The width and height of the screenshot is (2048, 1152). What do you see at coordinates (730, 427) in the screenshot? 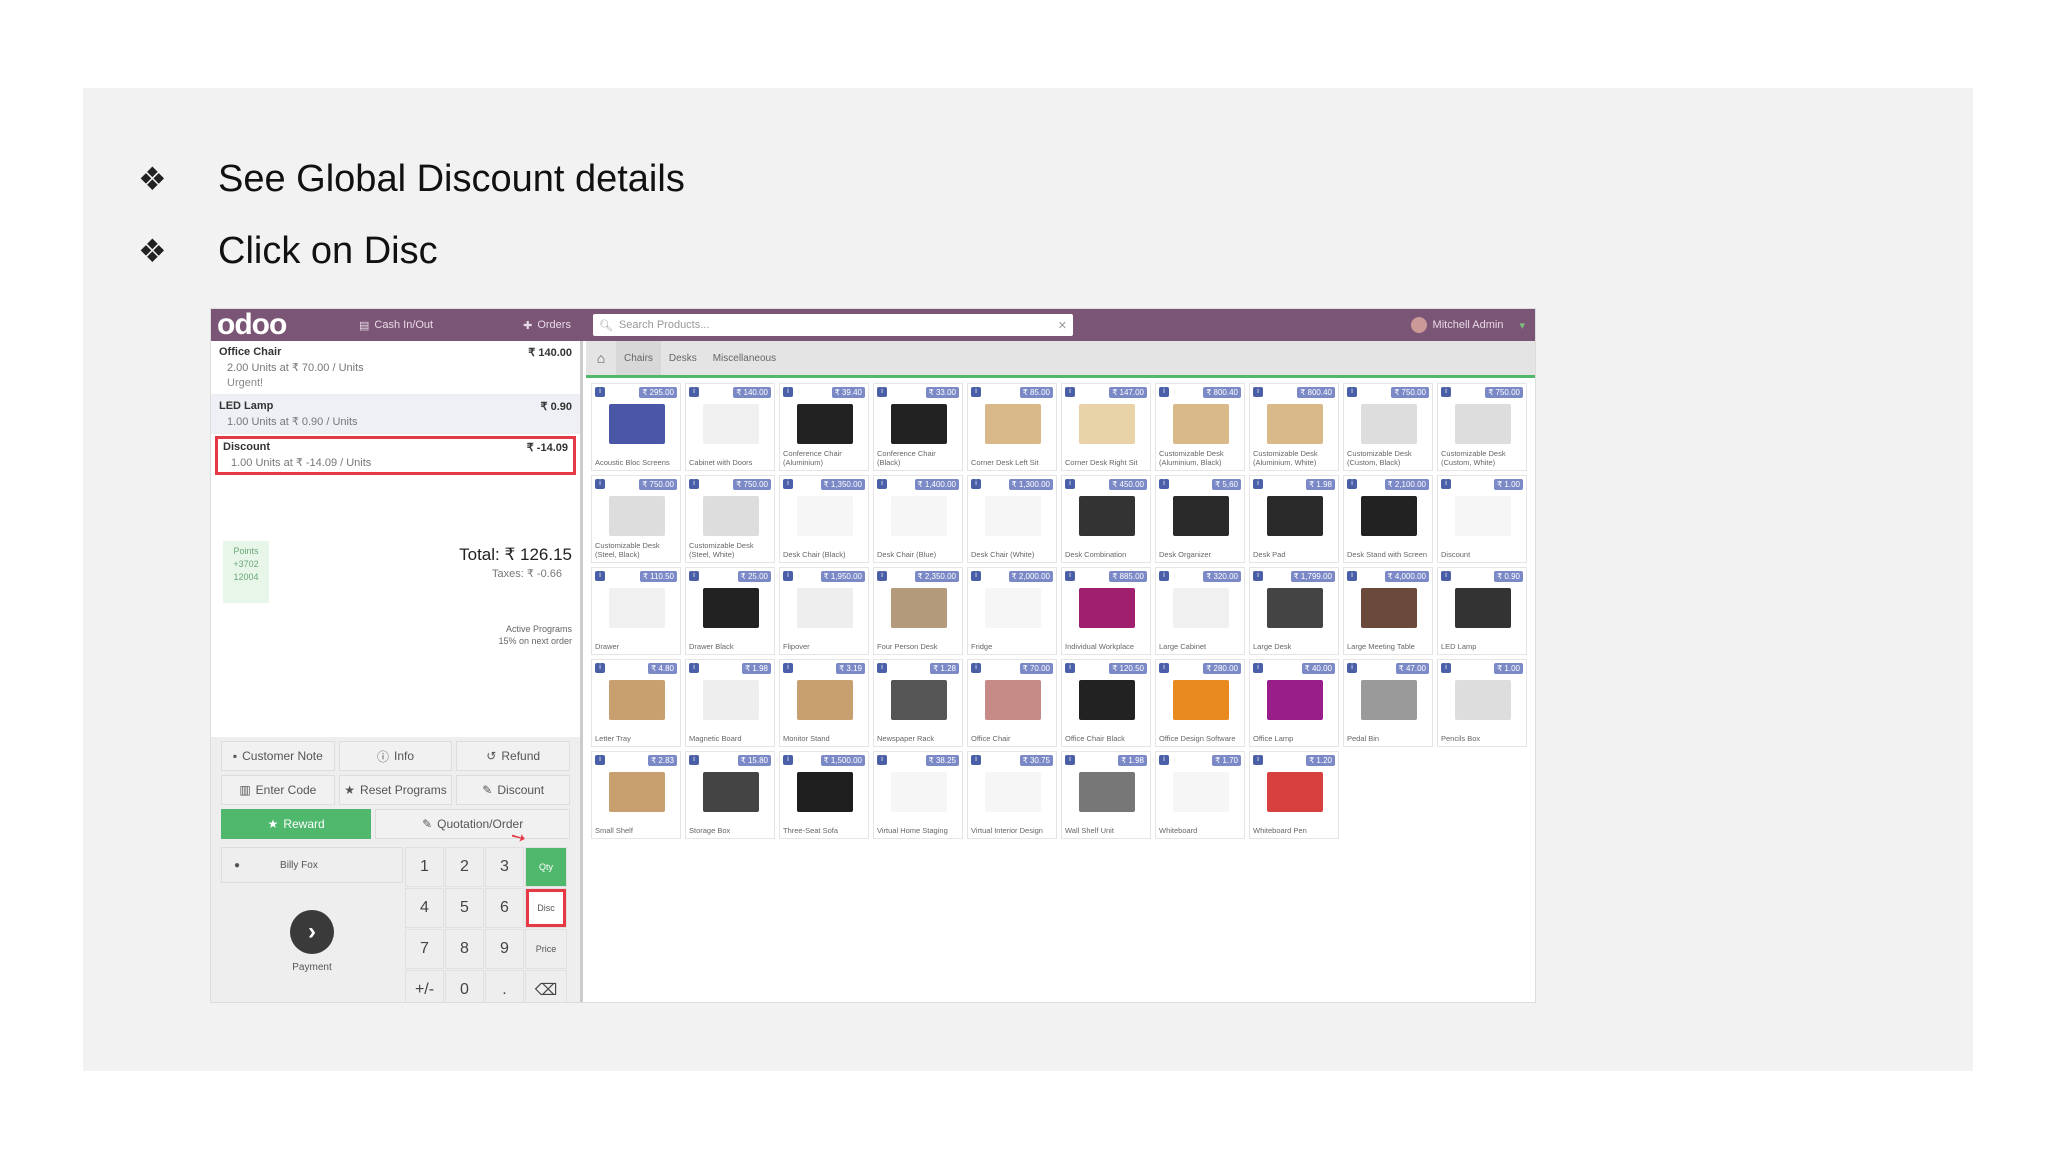
I see `product-card: i ₹ 140.00 Cabinet with Doors` at bounding box center [730, 427].